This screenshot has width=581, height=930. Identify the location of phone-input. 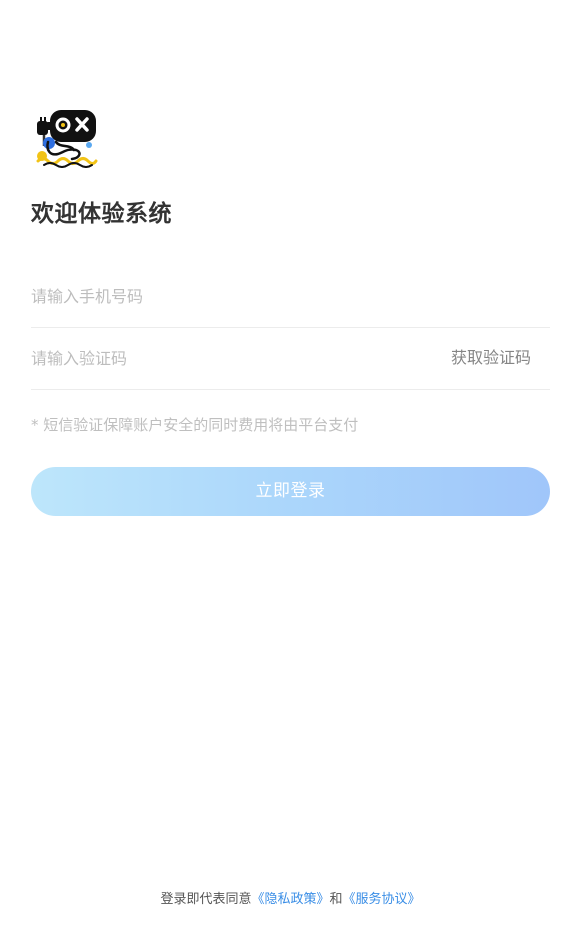
(231, 296).